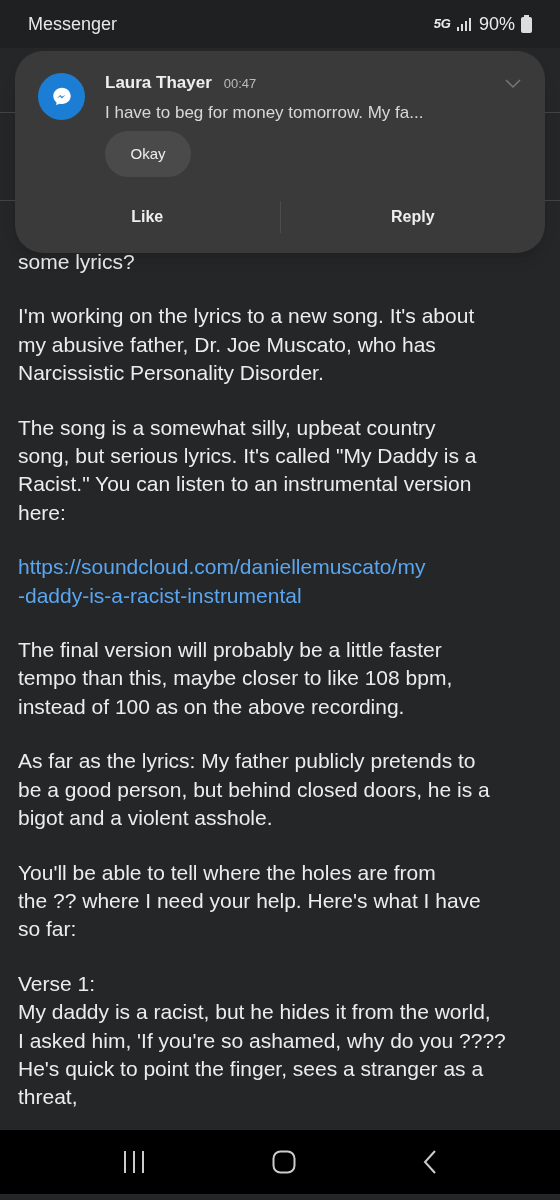  Describe the element at coordinates (134, 1162) in the screenshot. I see `recent-apps-icon` at that location.